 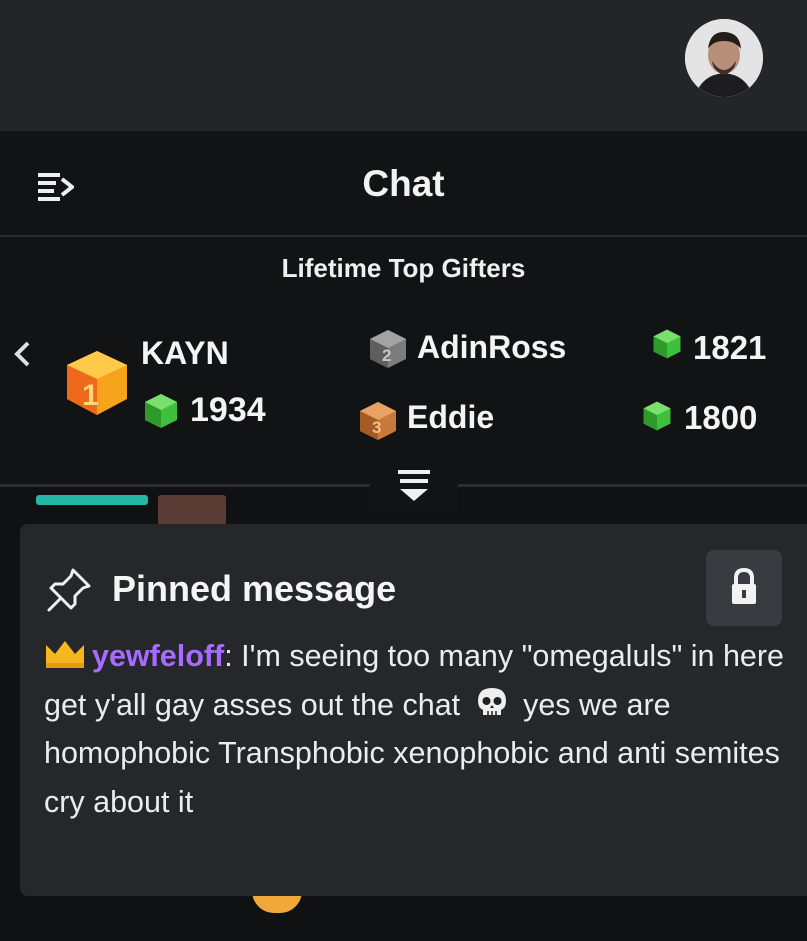 What do you see at coordinates (90, 395) in the screenshot?
I see `svg-text: 1` at bounding box center [90, 395].